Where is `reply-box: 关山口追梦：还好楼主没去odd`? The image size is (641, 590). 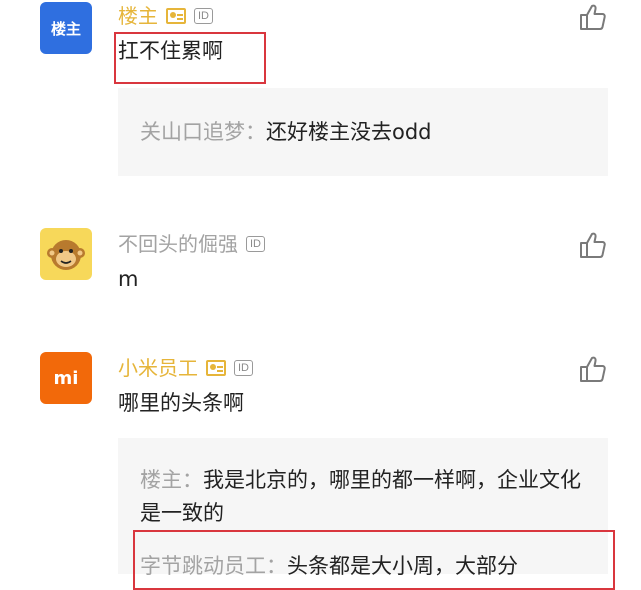
reply-box: 关山口追梦：还好楼主没去odd is located at coordinates (363, 132).